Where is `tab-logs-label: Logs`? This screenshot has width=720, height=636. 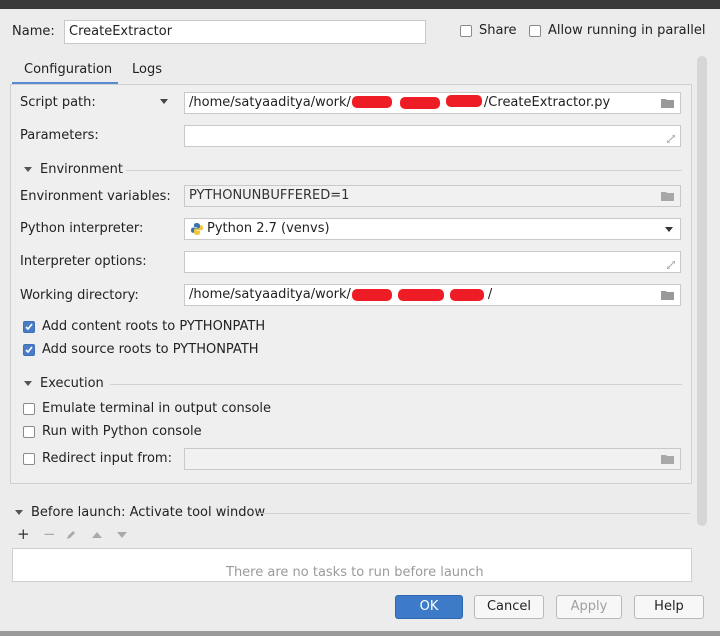
tab-logs-label: Logs is located at coordinates (147, 69).